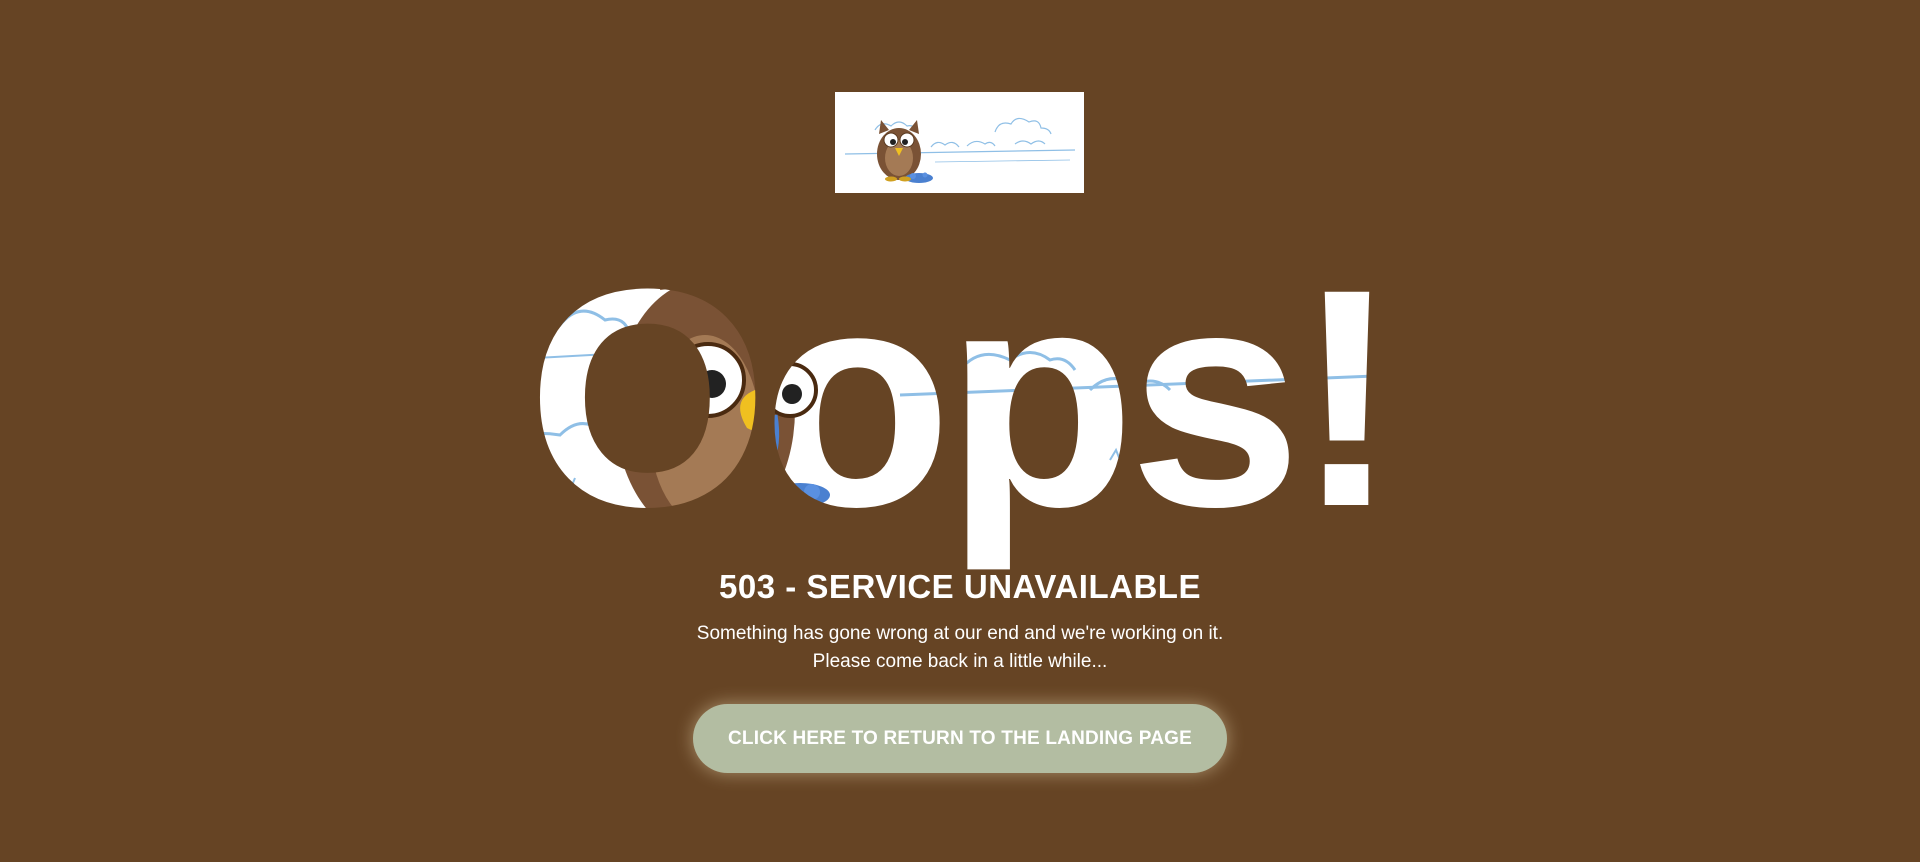 The height and width of the screenshot is (862, 1920). What do you see at coordinates (960, 586) in the screenshot?
I see `error-title: 503 - SERVICE UNAVAILABLE` at bounding box center [960, 586].